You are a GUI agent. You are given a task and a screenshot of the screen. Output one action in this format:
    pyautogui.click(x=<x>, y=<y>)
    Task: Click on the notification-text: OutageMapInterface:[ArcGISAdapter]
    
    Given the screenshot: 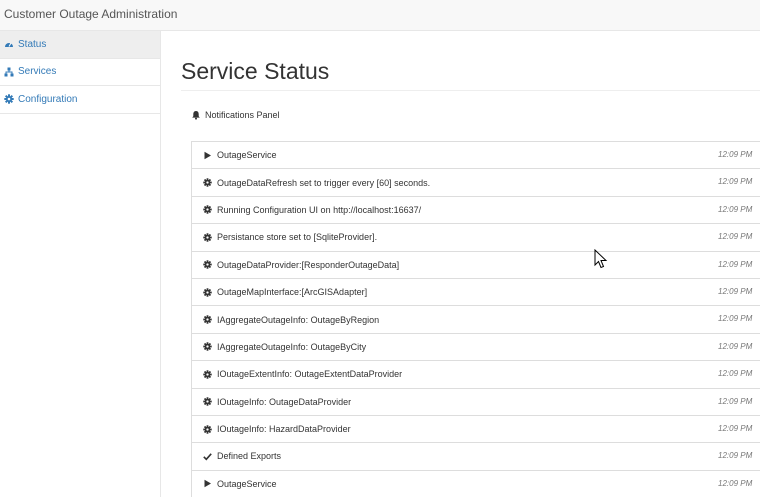 What is the action you would take?
    pyautogui.click(x=292, y=292)
    